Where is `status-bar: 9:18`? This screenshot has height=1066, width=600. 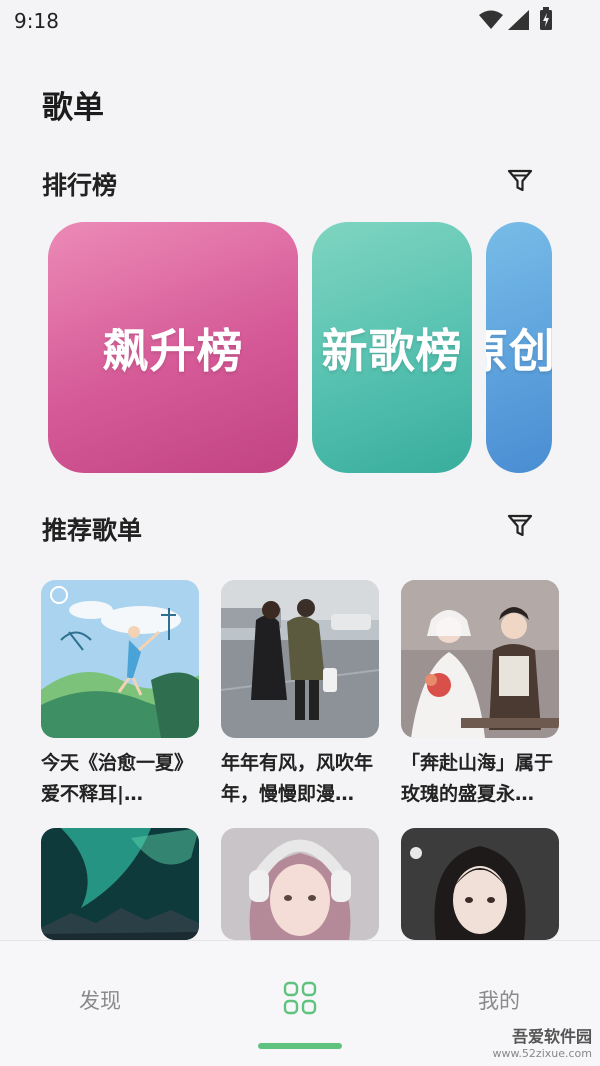 status-bar: 9:18 is located at coordinates (300, 21).